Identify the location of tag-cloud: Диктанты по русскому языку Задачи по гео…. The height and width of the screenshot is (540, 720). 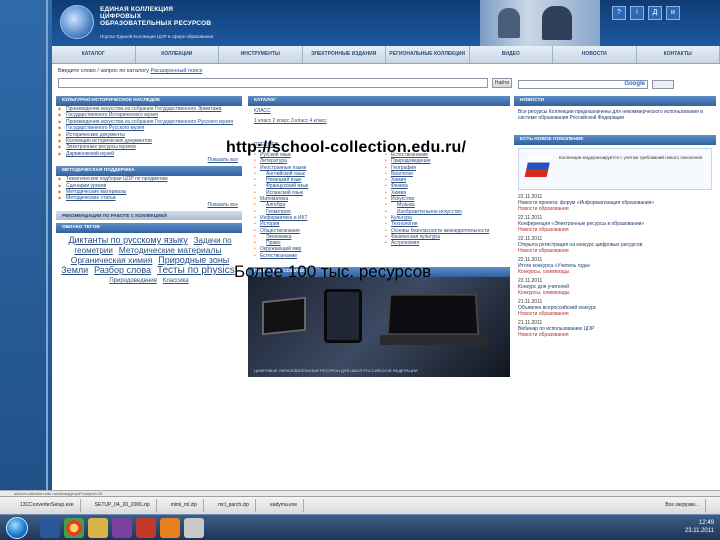
(149, 283).